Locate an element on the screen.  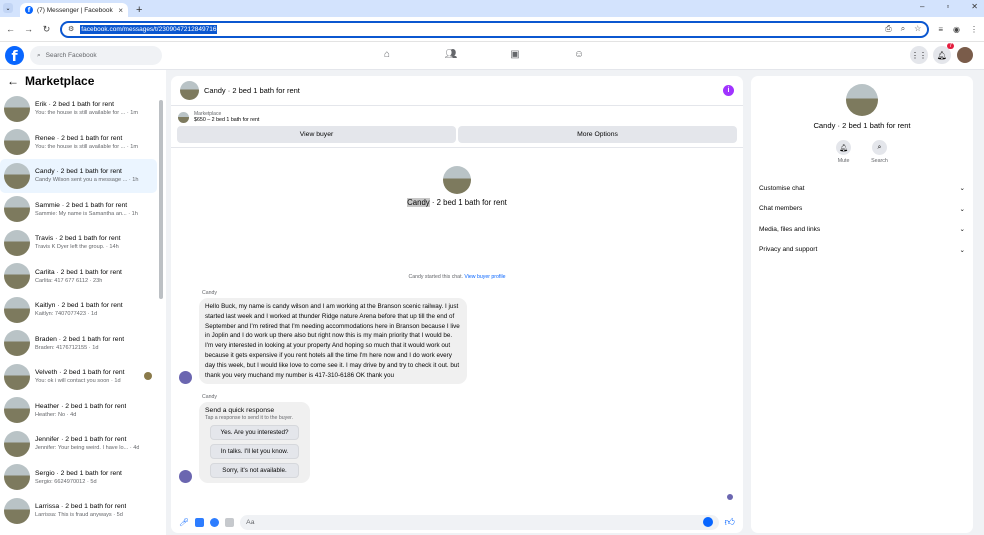
conversation-name: Jennifer · 2 bed 1 bath for rent is located at coordinates (81, 440).